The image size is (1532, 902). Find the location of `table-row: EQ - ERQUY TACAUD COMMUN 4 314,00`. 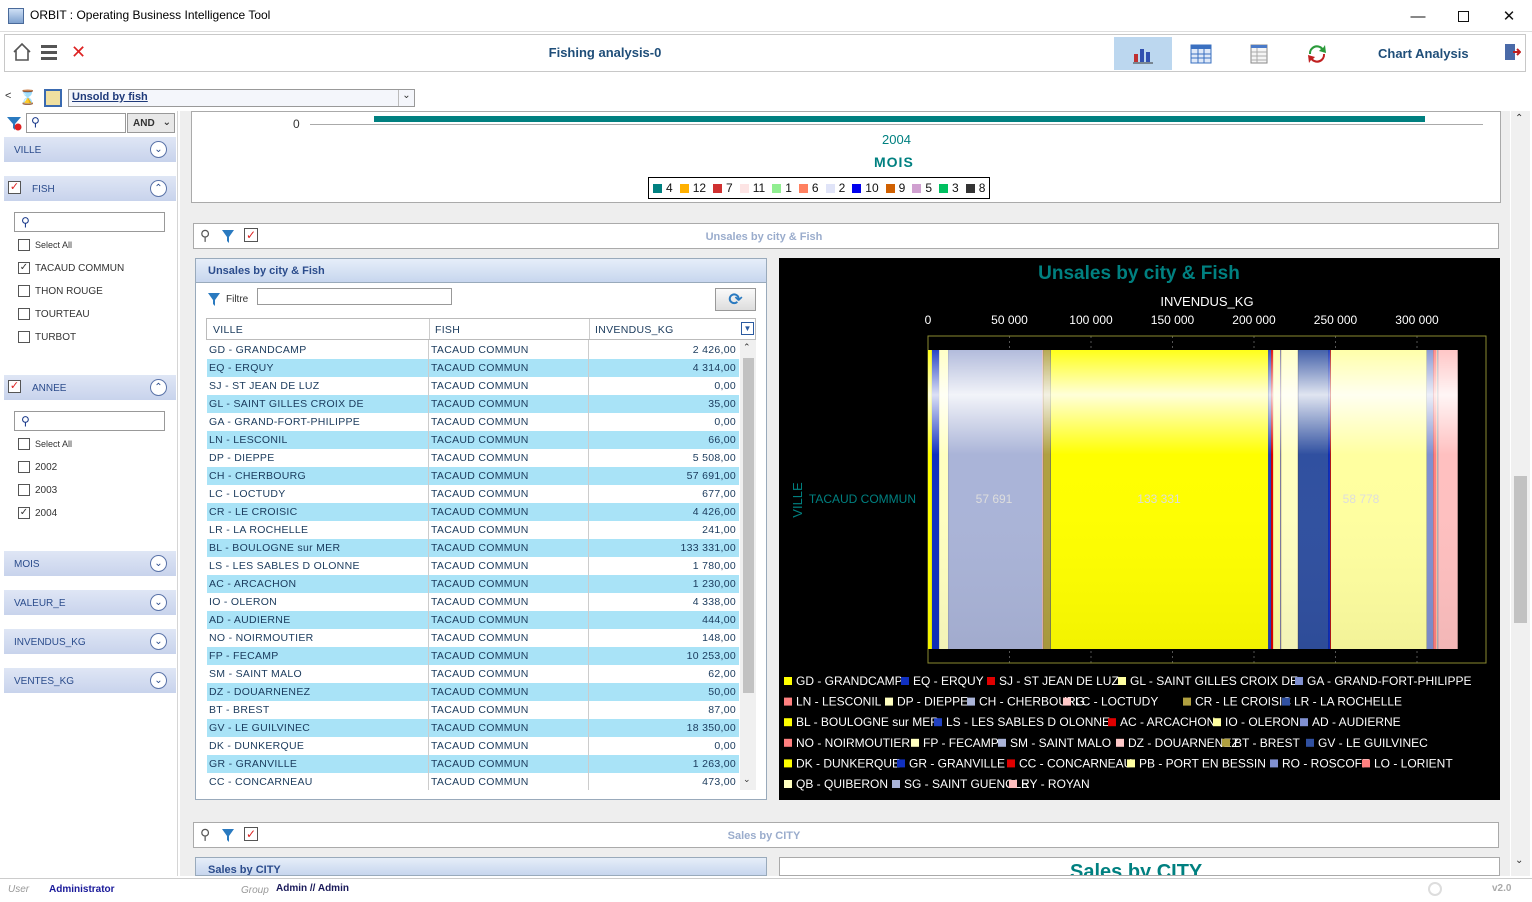

table-row: EQ - ERQUY TACAUD COMMUN 4 314,00 is located at coordinates (473, 368).